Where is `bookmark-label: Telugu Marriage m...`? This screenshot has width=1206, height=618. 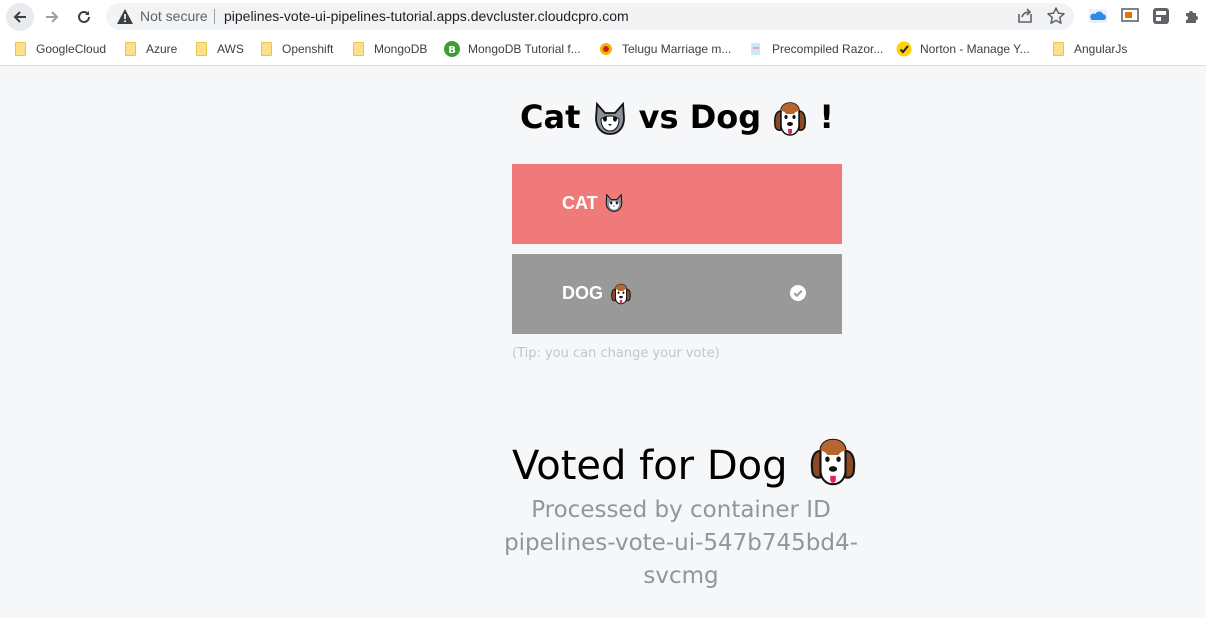 bookmark-label: Telugu Marriage m... is located at coordinates (677, 49).